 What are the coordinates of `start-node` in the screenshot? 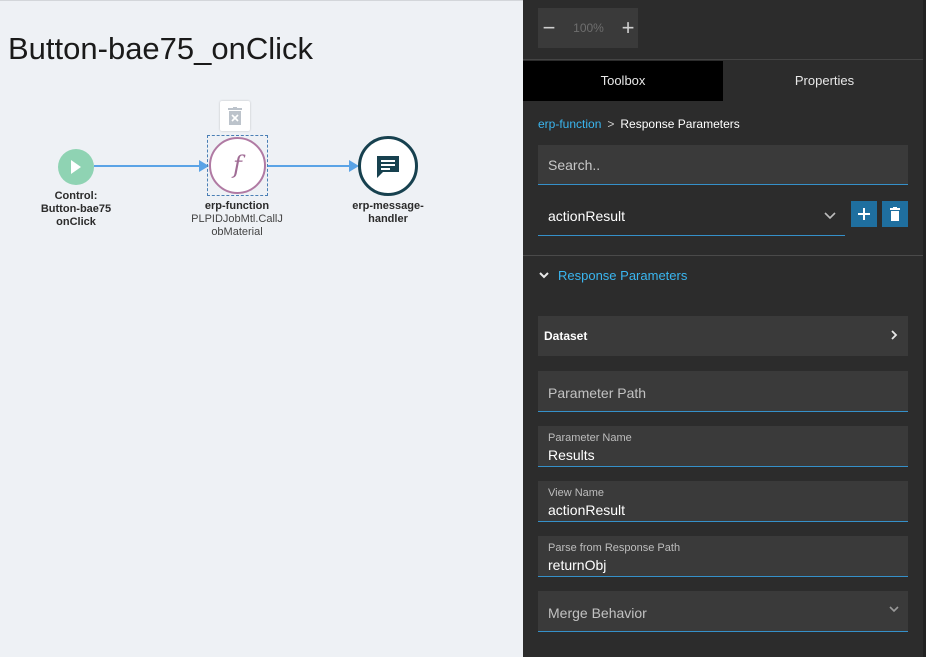 It's located at (76, 167).